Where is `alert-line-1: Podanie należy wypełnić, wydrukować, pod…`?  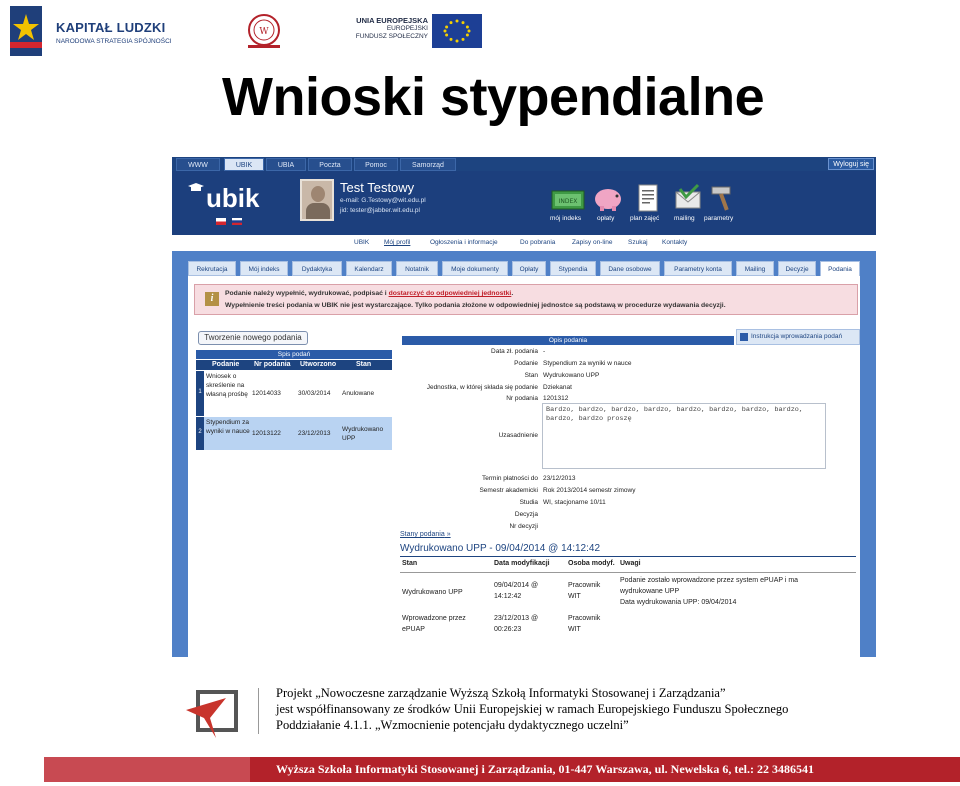
alert-line-1: Podanie należy wypełnić, wydrukować, pod… is located at coordinates (369, 293).